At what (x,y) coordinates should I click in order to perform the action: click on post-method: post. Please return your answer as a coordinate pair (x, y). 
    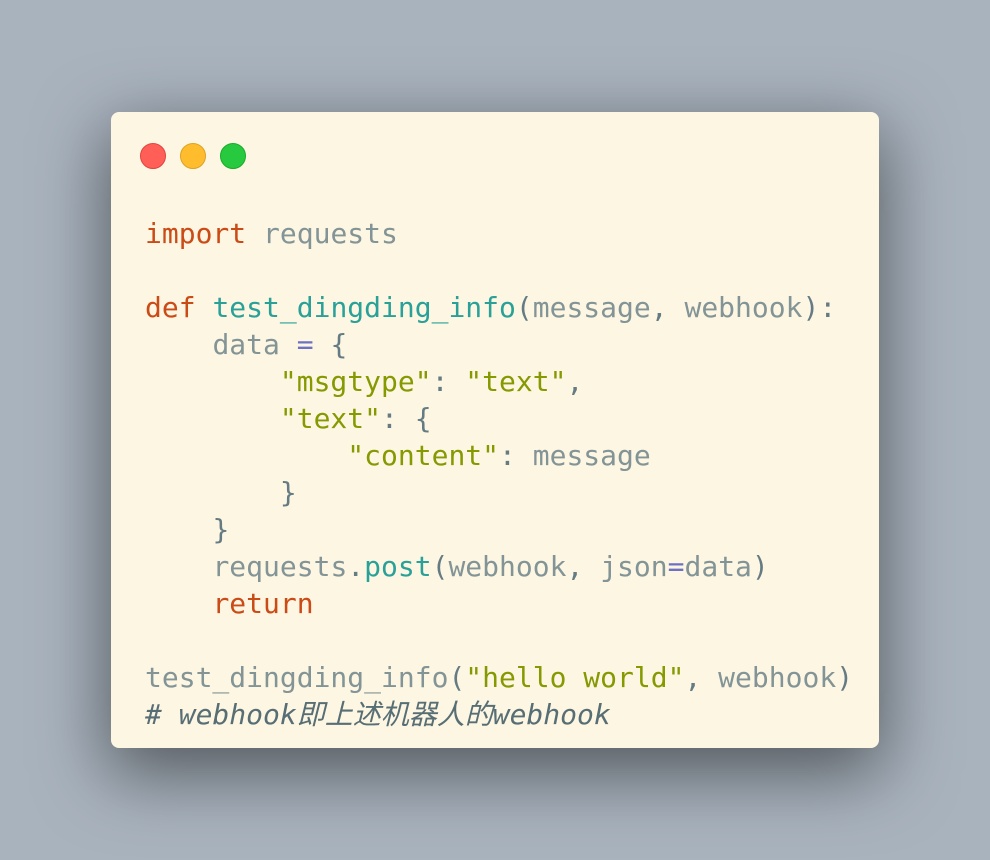
    Looking at the image, I should click on (398, 566).